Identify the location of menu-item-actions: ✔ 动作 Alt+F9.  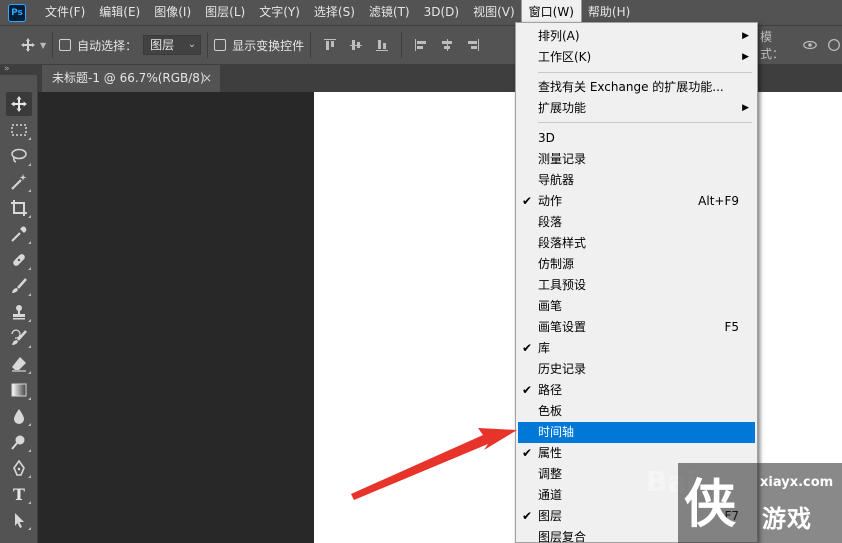
(636, 201).